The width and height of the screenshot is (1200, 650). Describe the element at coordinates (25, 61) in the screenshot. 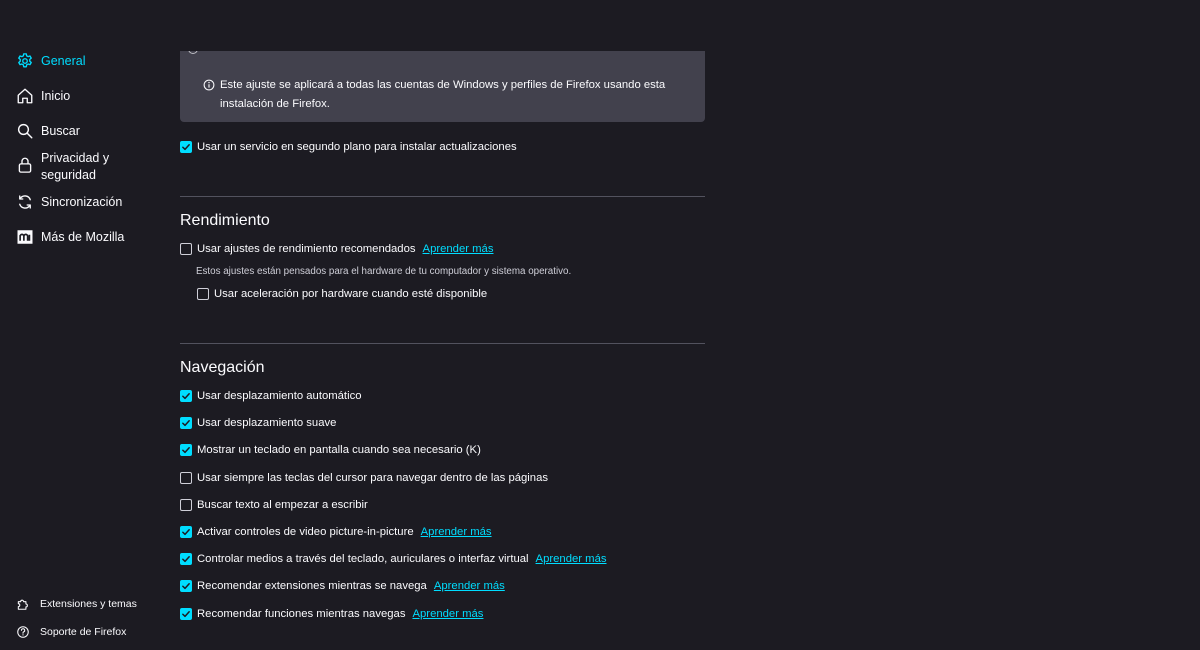

I see `gear-icon` at that location.